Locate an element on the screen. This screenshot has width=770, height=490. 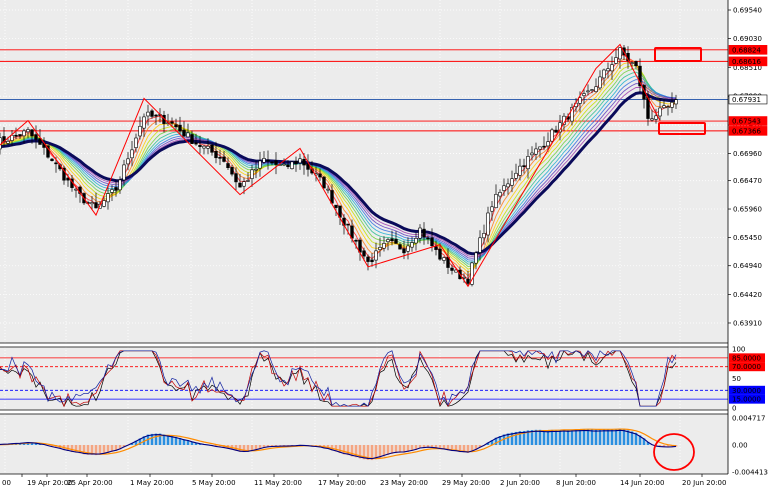
x-tick-label: 5 May 20:00 is located at coordinates (214, 483).